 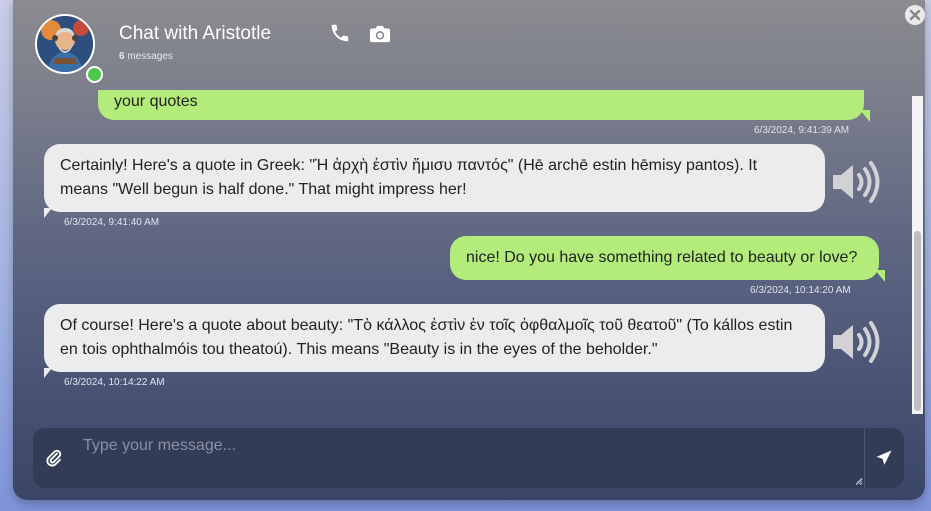 I want to click on scrollbar-thumb, so click(x=917, y=321).